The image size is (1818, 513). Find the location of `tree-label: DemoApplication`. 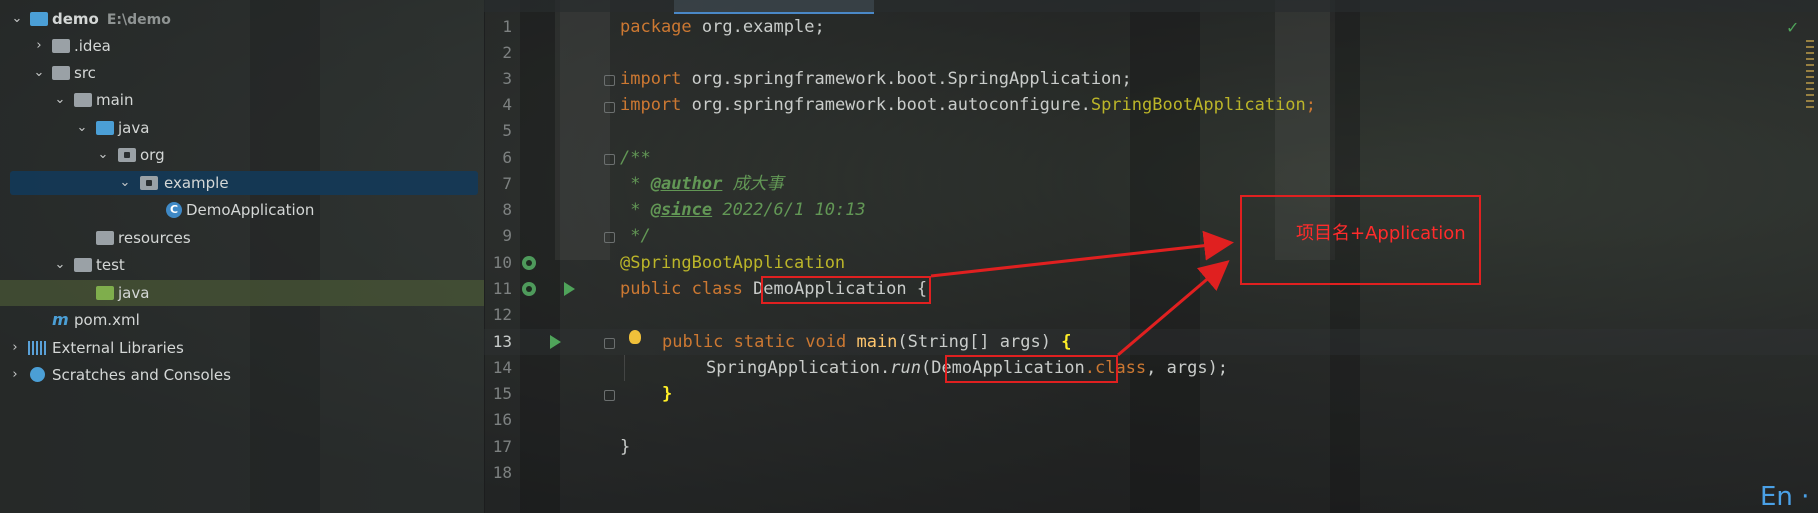

tree-label: DemoApplication is located at coordinates (250, 210).